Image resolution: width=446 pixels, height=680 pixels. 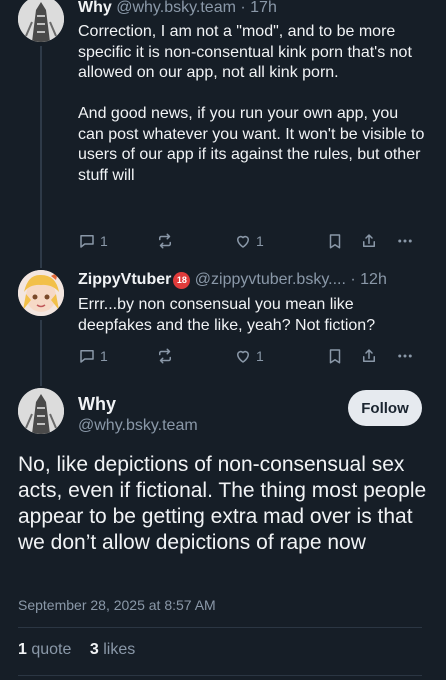 What do you see at coordinates (385, 408) in the screenshot?
I see `follow-button: Follow` at bounding box center [385, 408].